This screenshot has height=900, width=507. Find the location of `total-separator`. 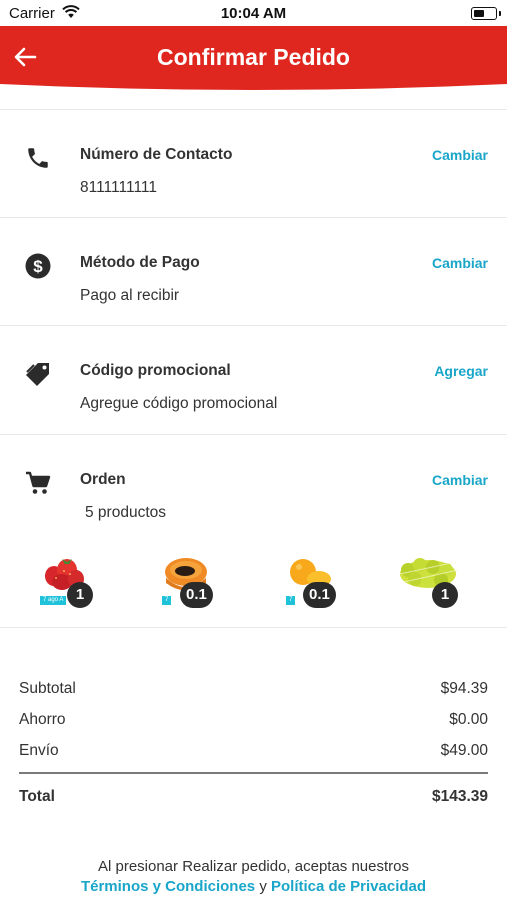

total-separator is located at coordinates (253, 773).